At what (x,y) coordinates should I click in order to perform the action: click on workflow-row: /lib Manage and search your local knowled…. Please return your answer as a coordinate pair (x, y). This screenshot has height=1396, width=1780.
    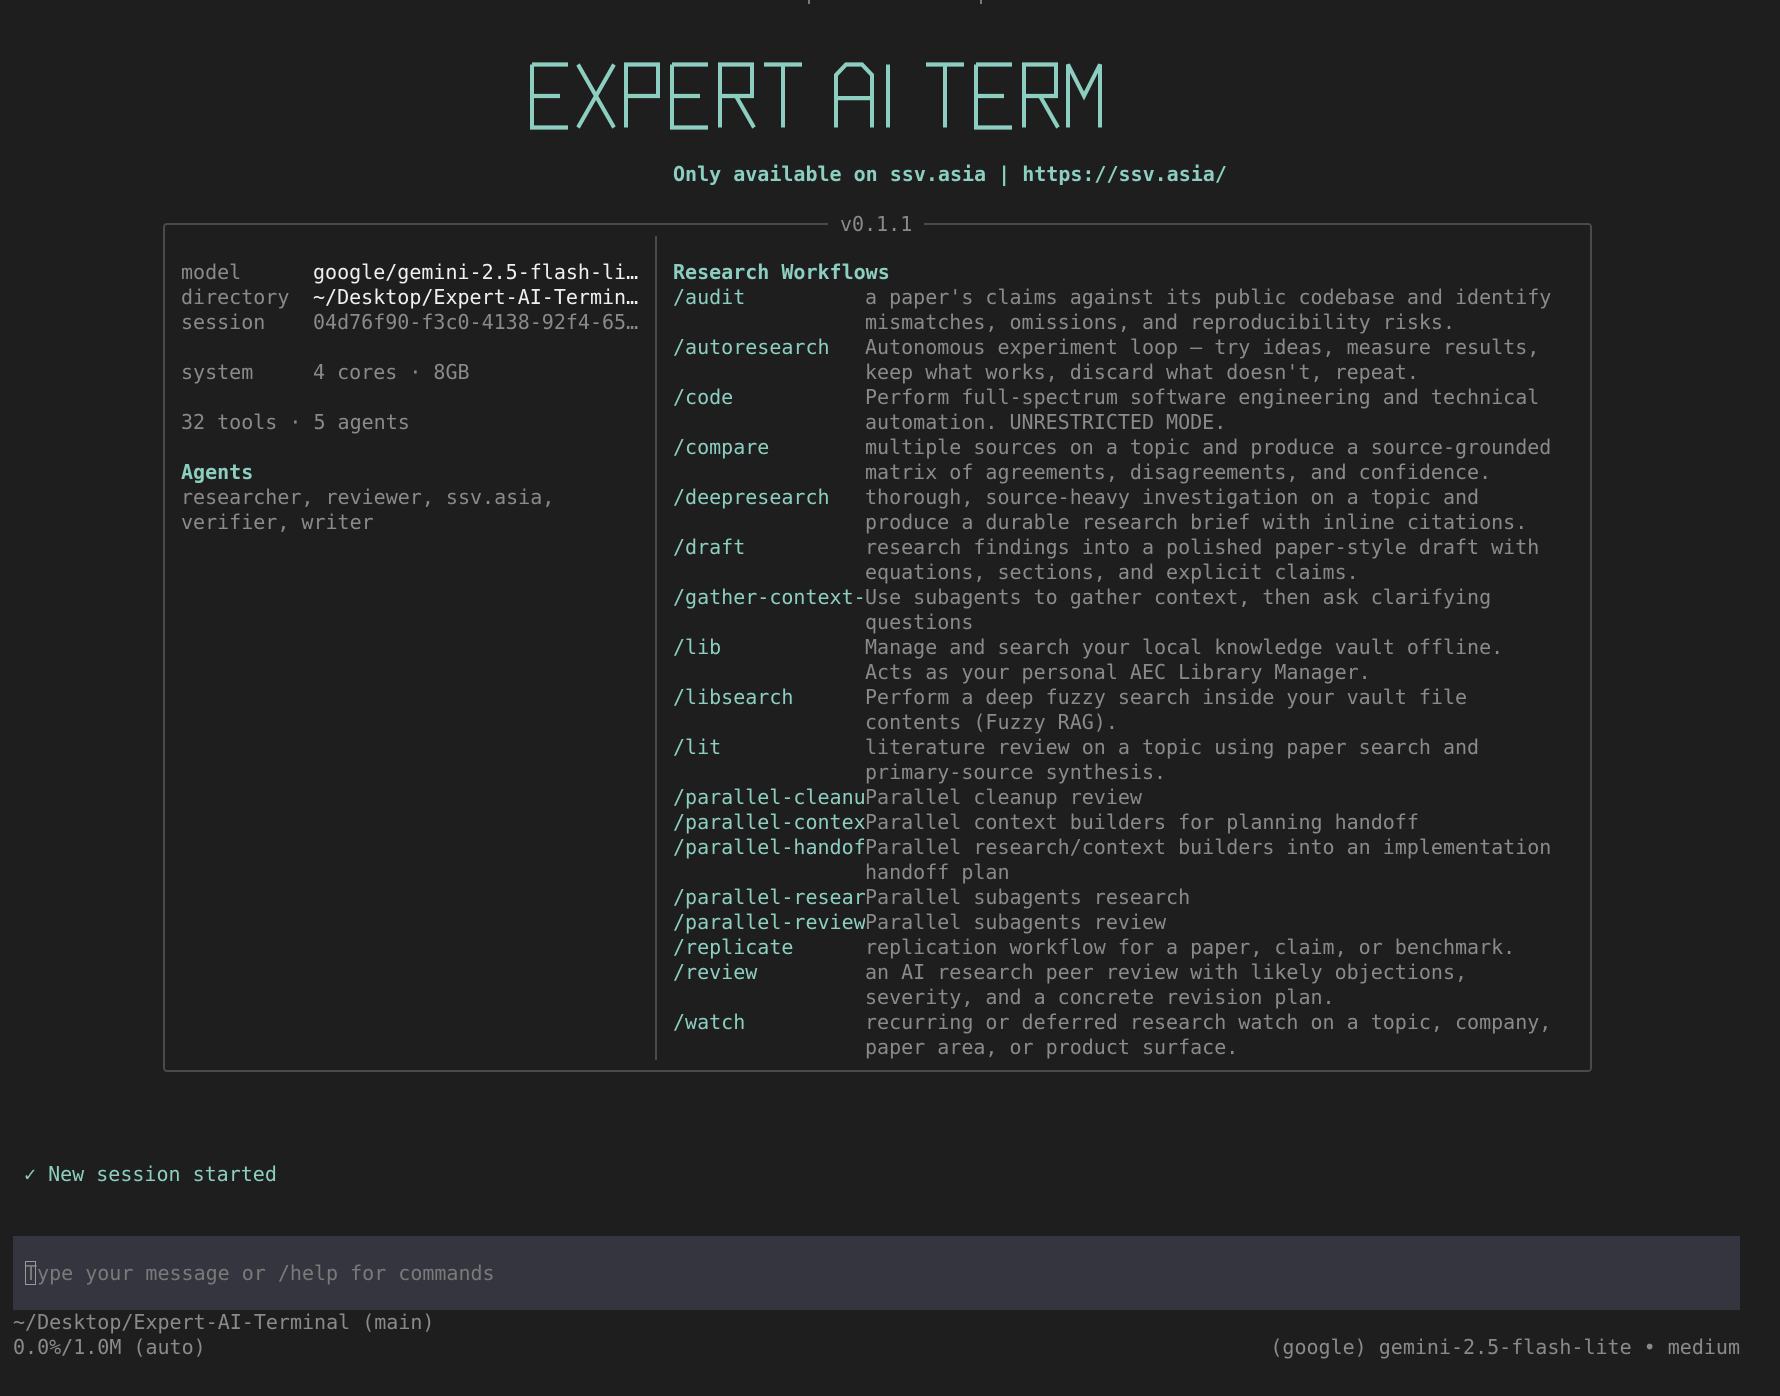
    Looking at the image, I should click on (1123, 660).